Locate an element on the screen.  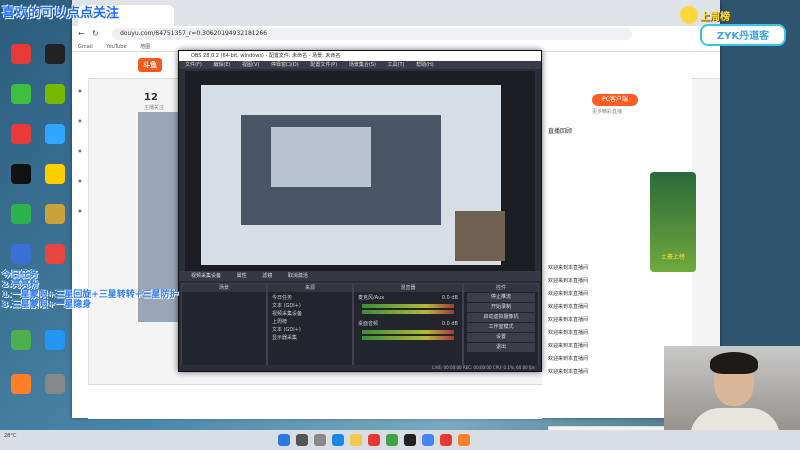
stop-stream-button: 停止推流 is located at coordinates (501, 297).